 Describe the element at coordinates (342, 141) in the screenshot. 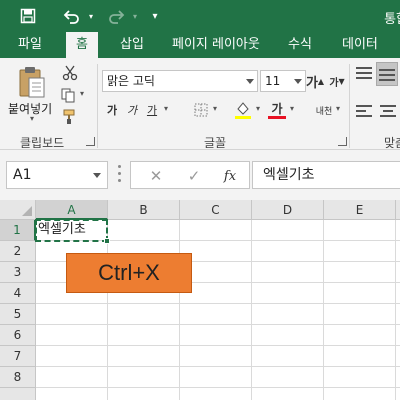

I see `font-dialog-launcher-icon` at that location.